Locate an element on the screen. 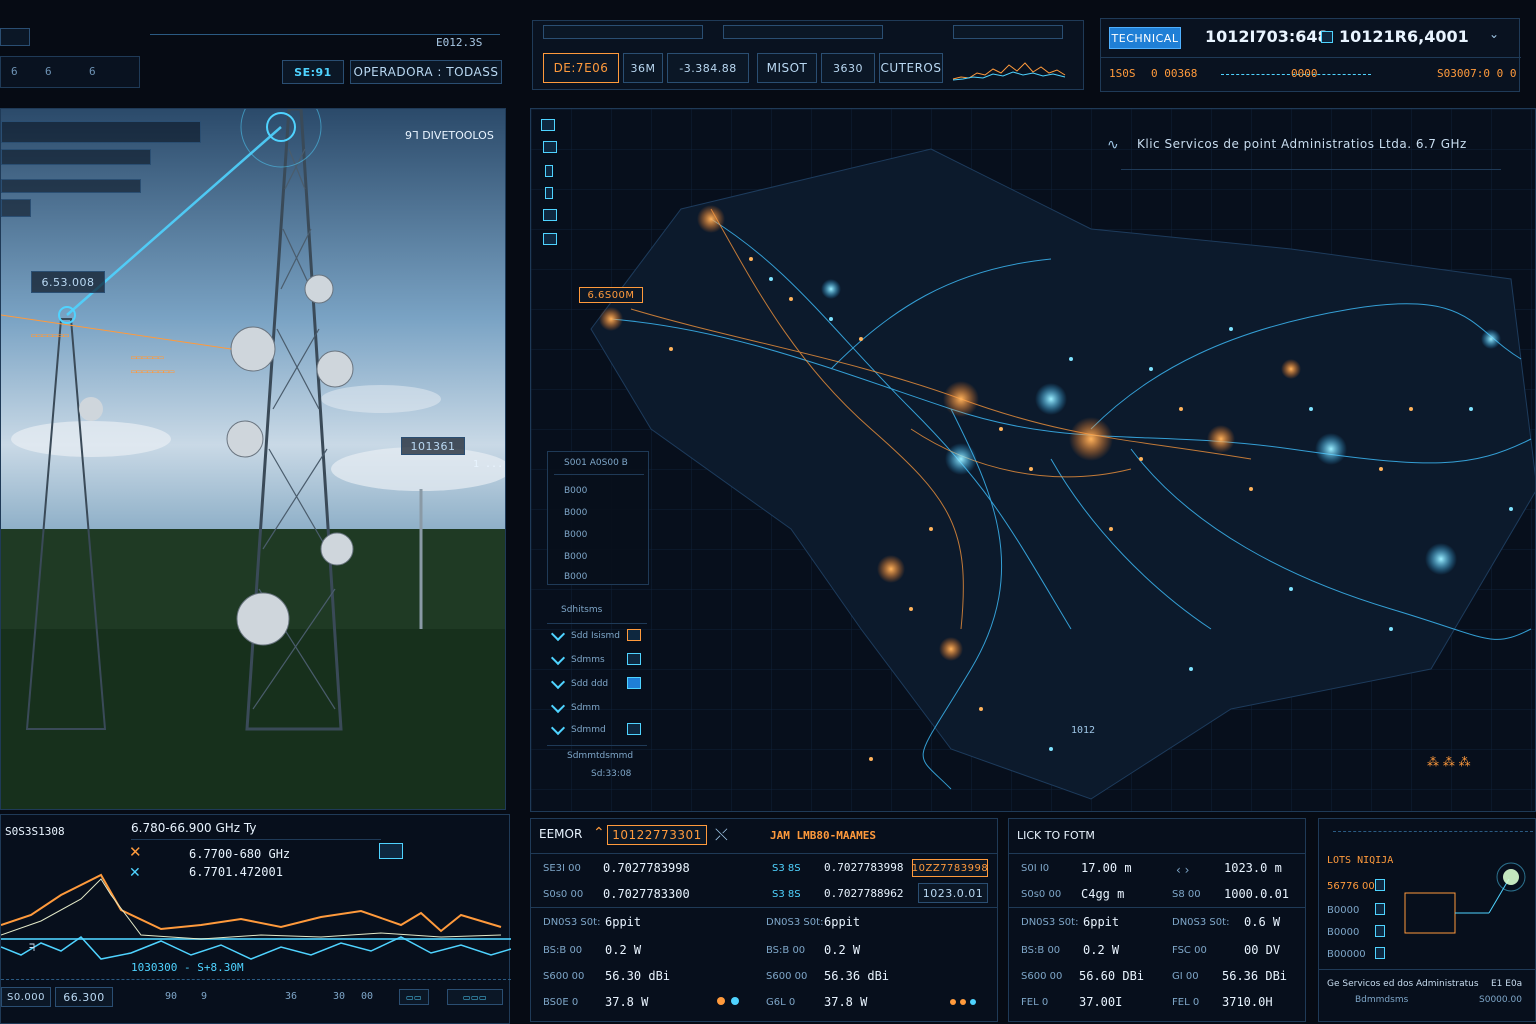  link2-value-2: 0.7027788962 is located at coordinates (864, 893).